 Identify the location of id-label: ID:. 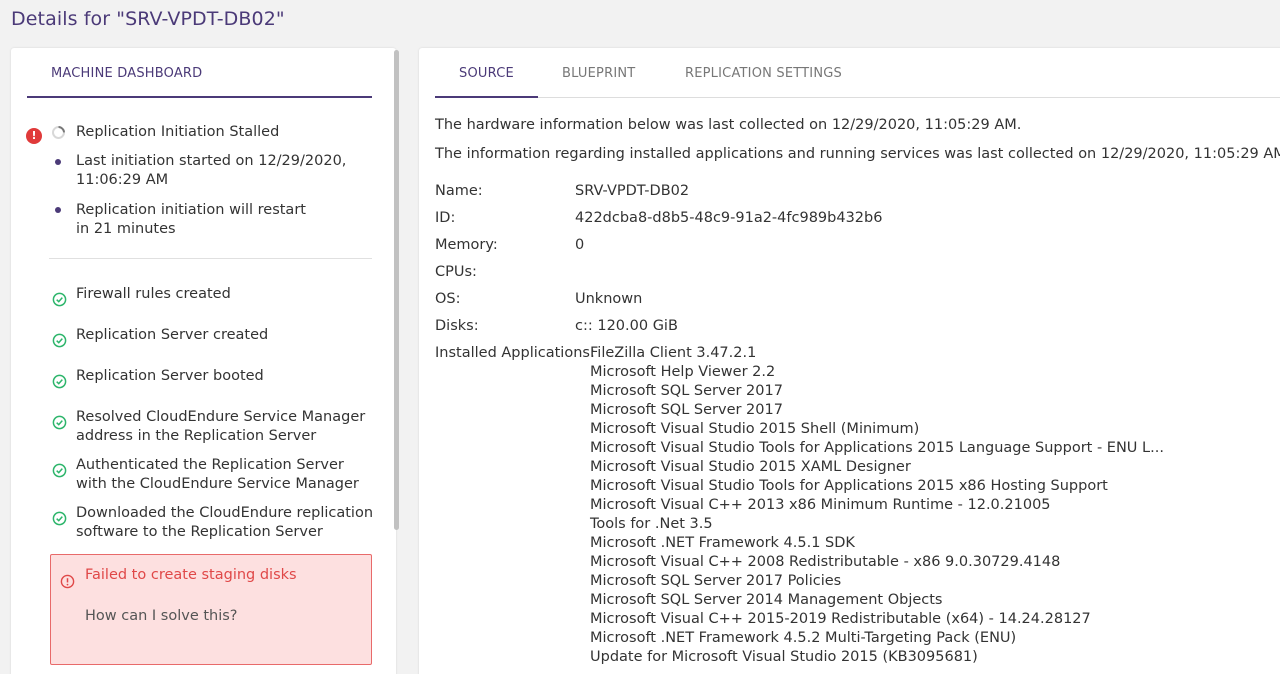
(445, 218).